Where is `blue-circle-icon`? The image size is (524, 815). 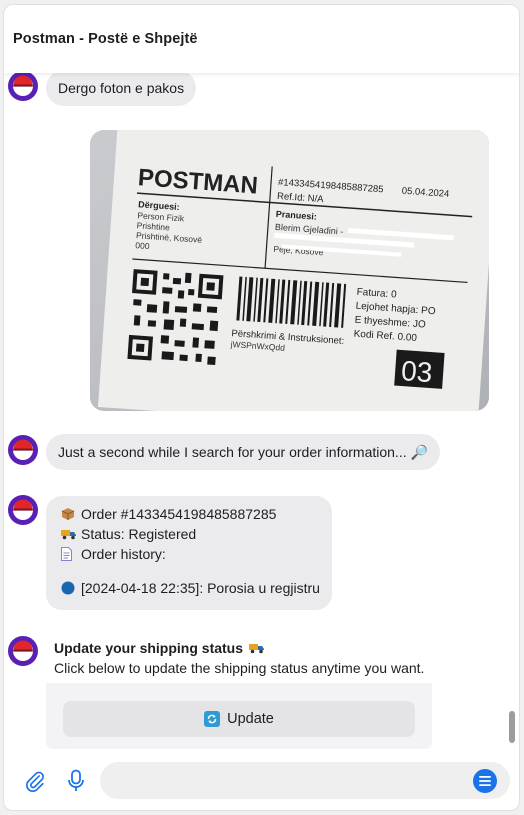
blue-circle-icon is located at coordinates (71, 588).